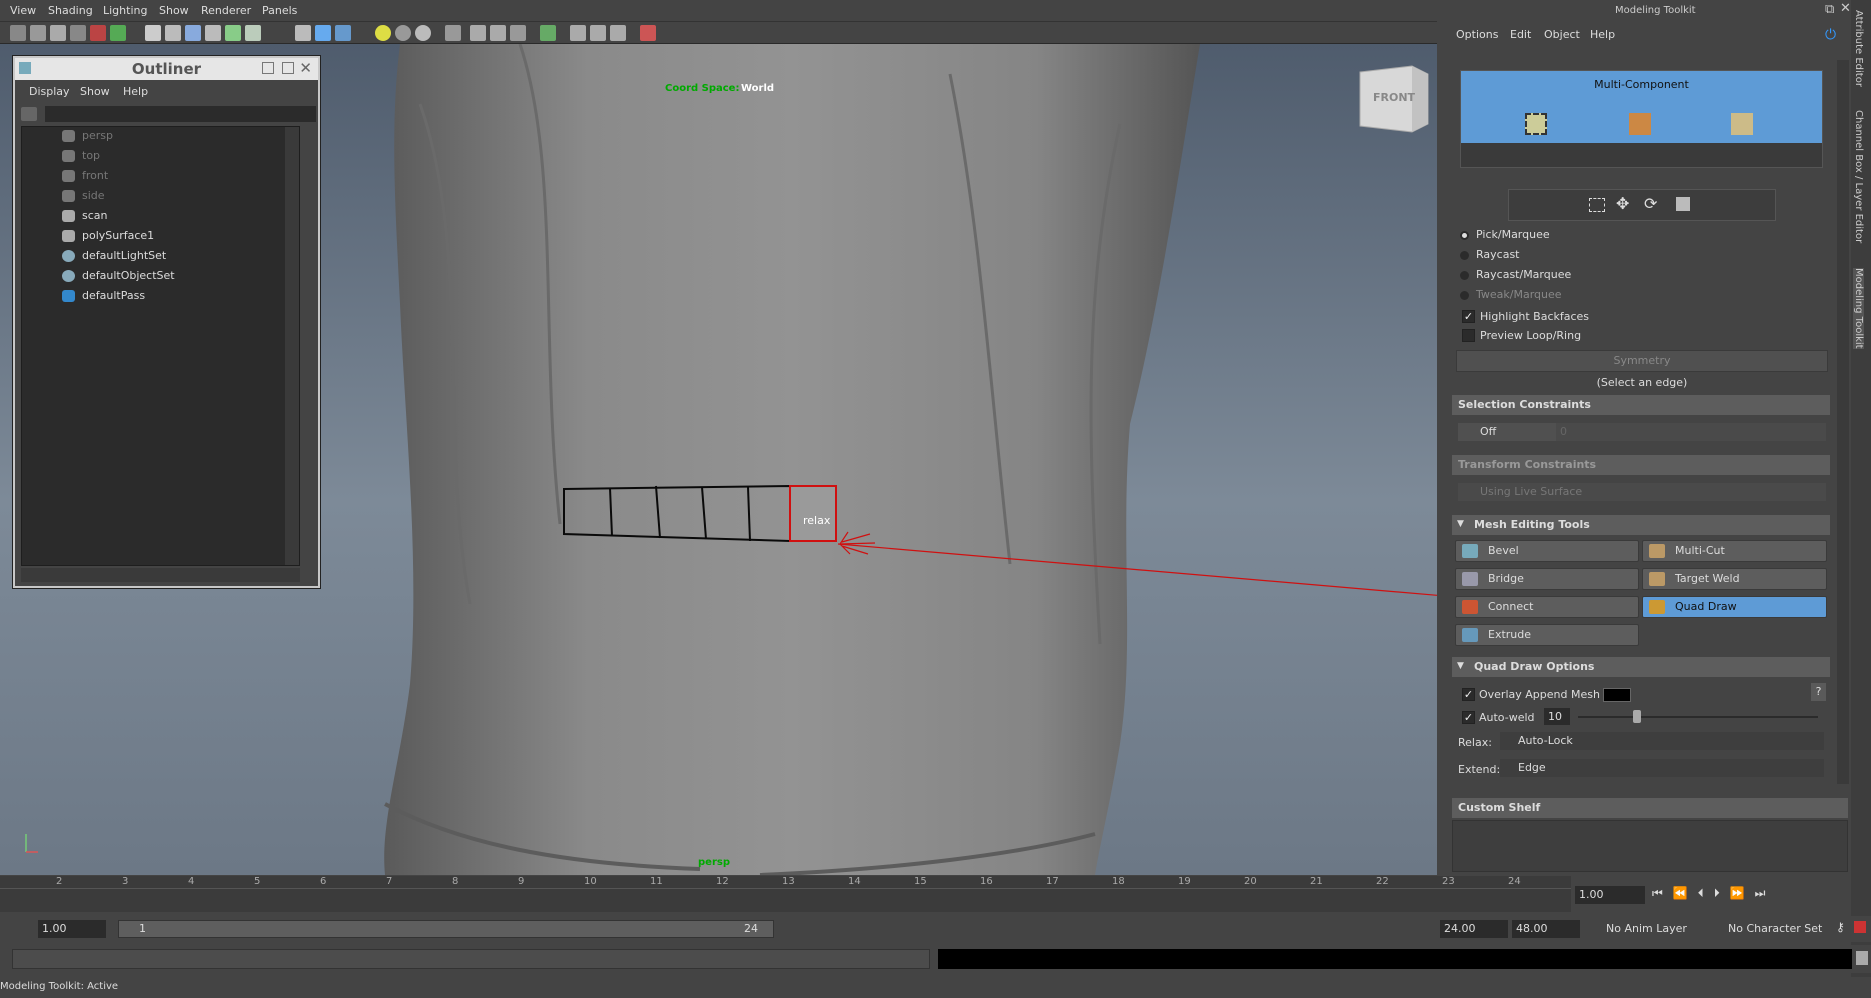  I want to click on quad-draw-options-header: Quad Draw Options, so click(1641, 667).